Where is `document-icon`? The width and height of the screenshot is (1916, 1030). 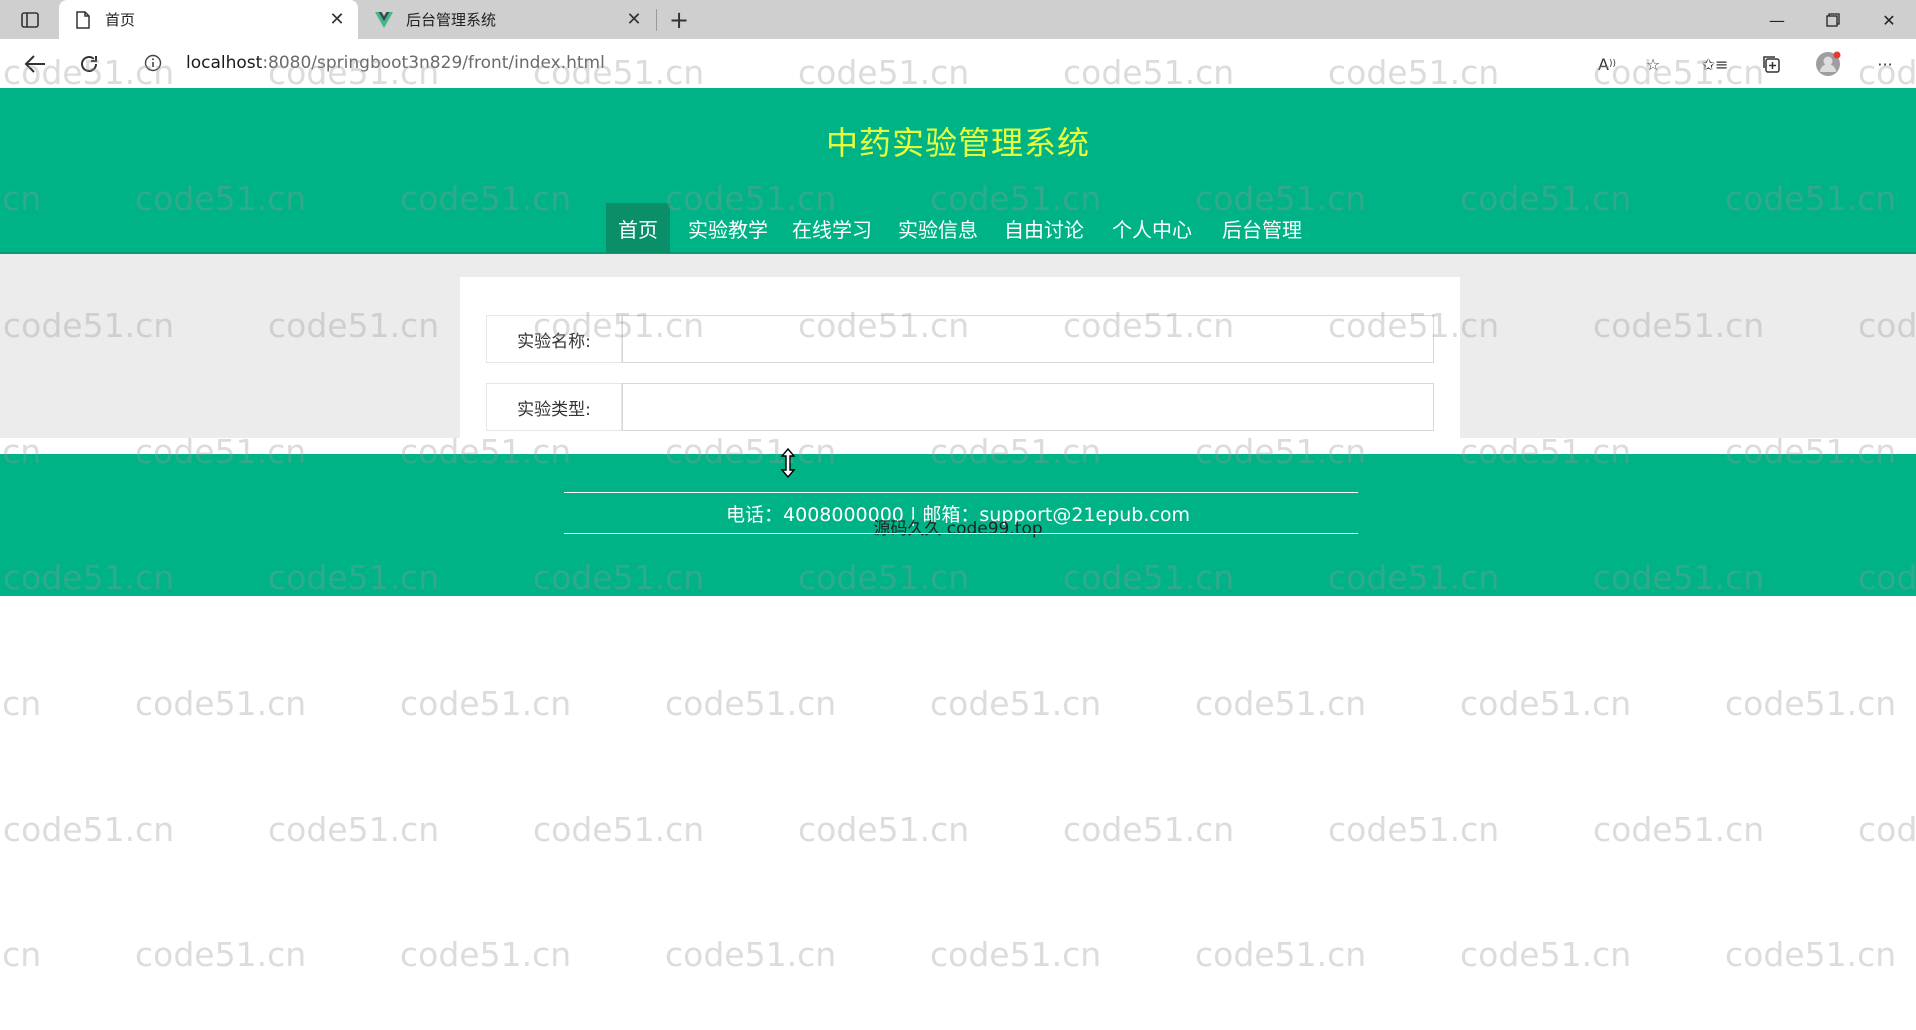 document-icon is located at coordinates (83, 20).